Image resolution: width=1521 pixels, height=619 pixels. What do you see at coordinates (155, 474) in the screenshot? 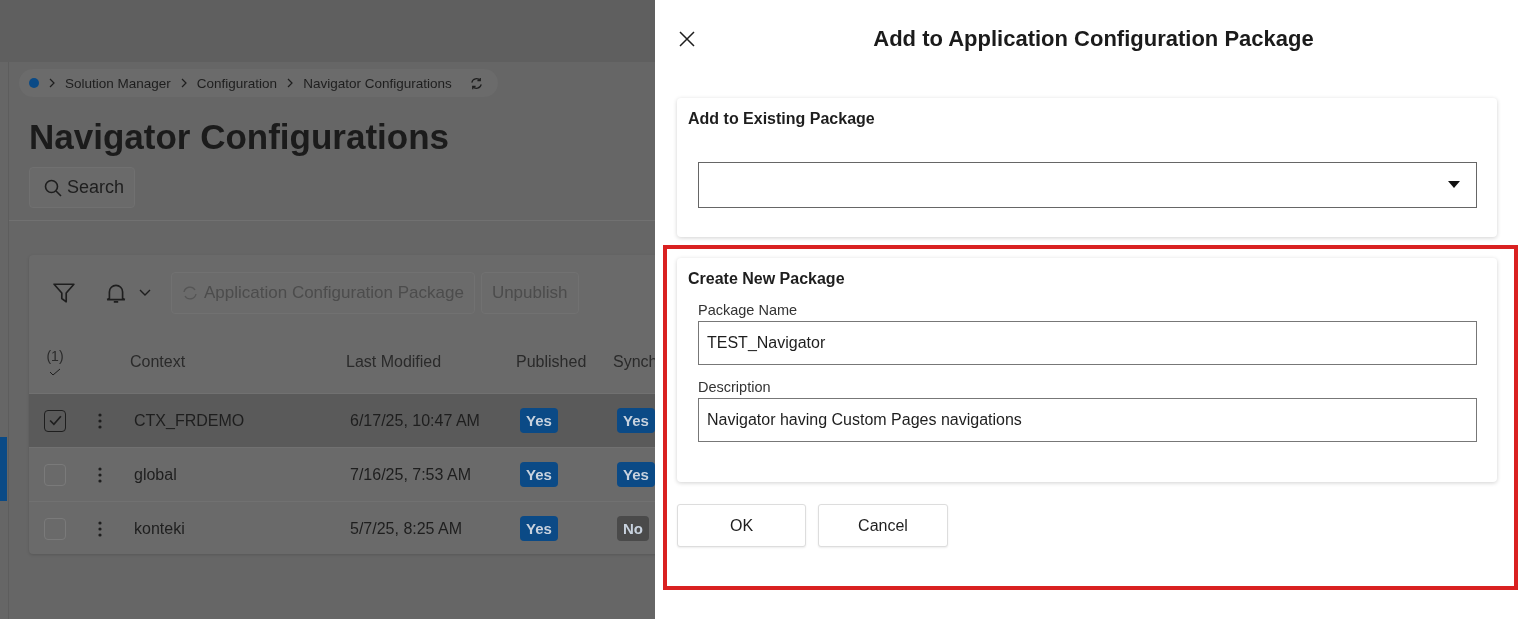
I see `table-cell-text: global` at bounding box center [155, 474].